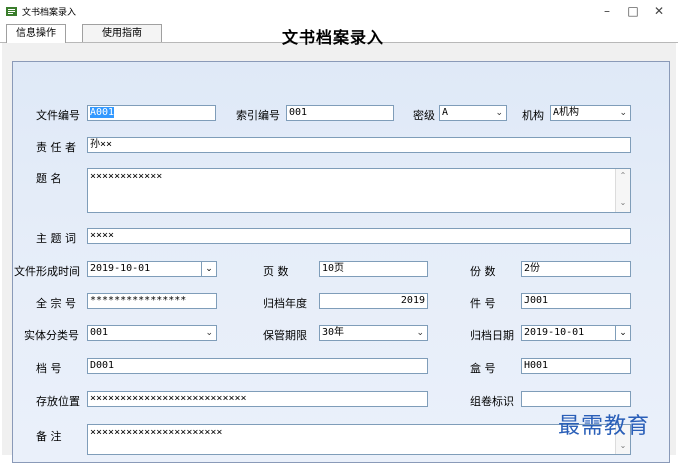 This screenshot has width=678, height=463. What do you see at coordinates (445, 112) in the screenshot?
I see `secret-value: A` at bounding box center [445, 112].